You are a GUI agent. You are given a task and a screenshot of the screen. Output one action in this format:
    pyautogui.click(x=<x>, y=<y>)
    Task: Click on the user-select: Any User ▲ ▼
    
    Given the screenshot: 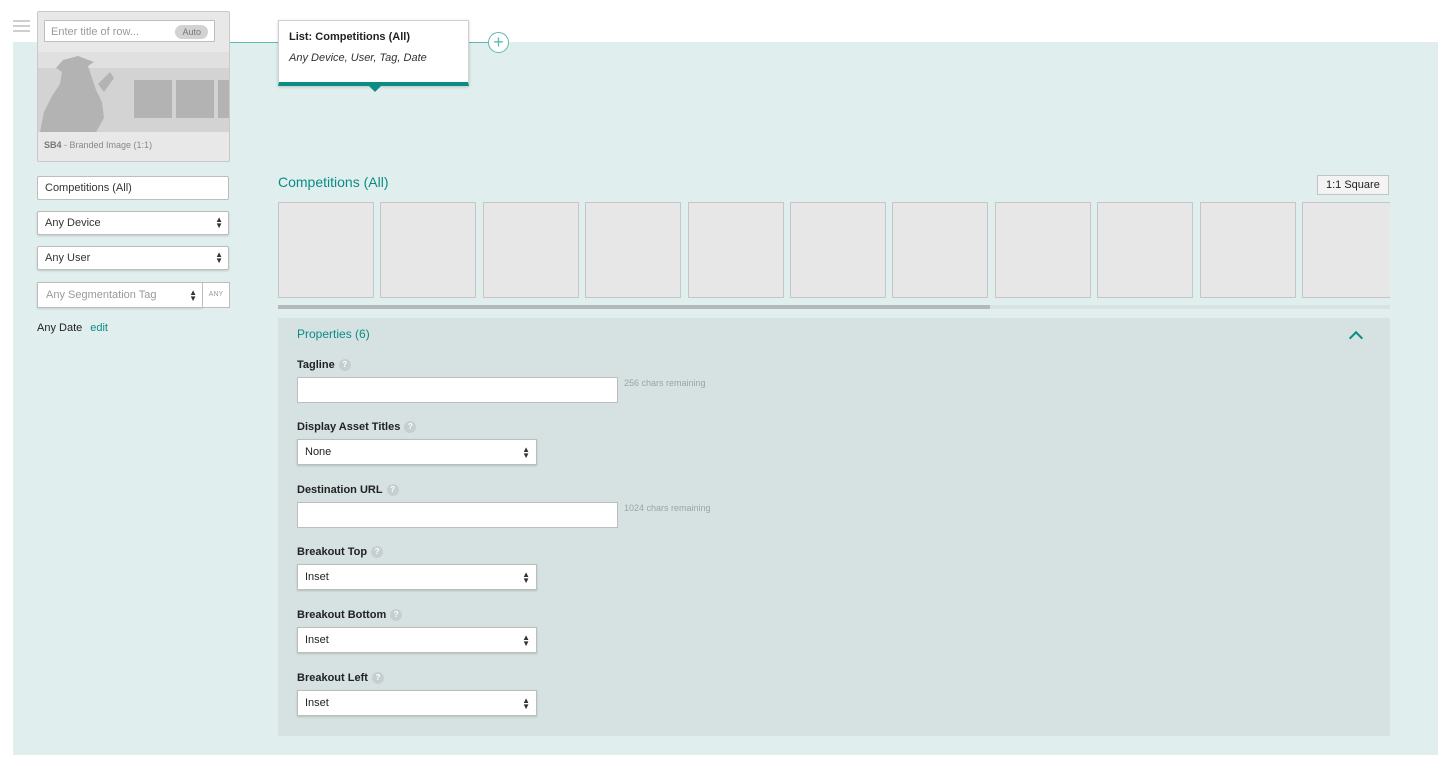 What is the action you would take?
    pyautogui.click(x=133, y=258)
    